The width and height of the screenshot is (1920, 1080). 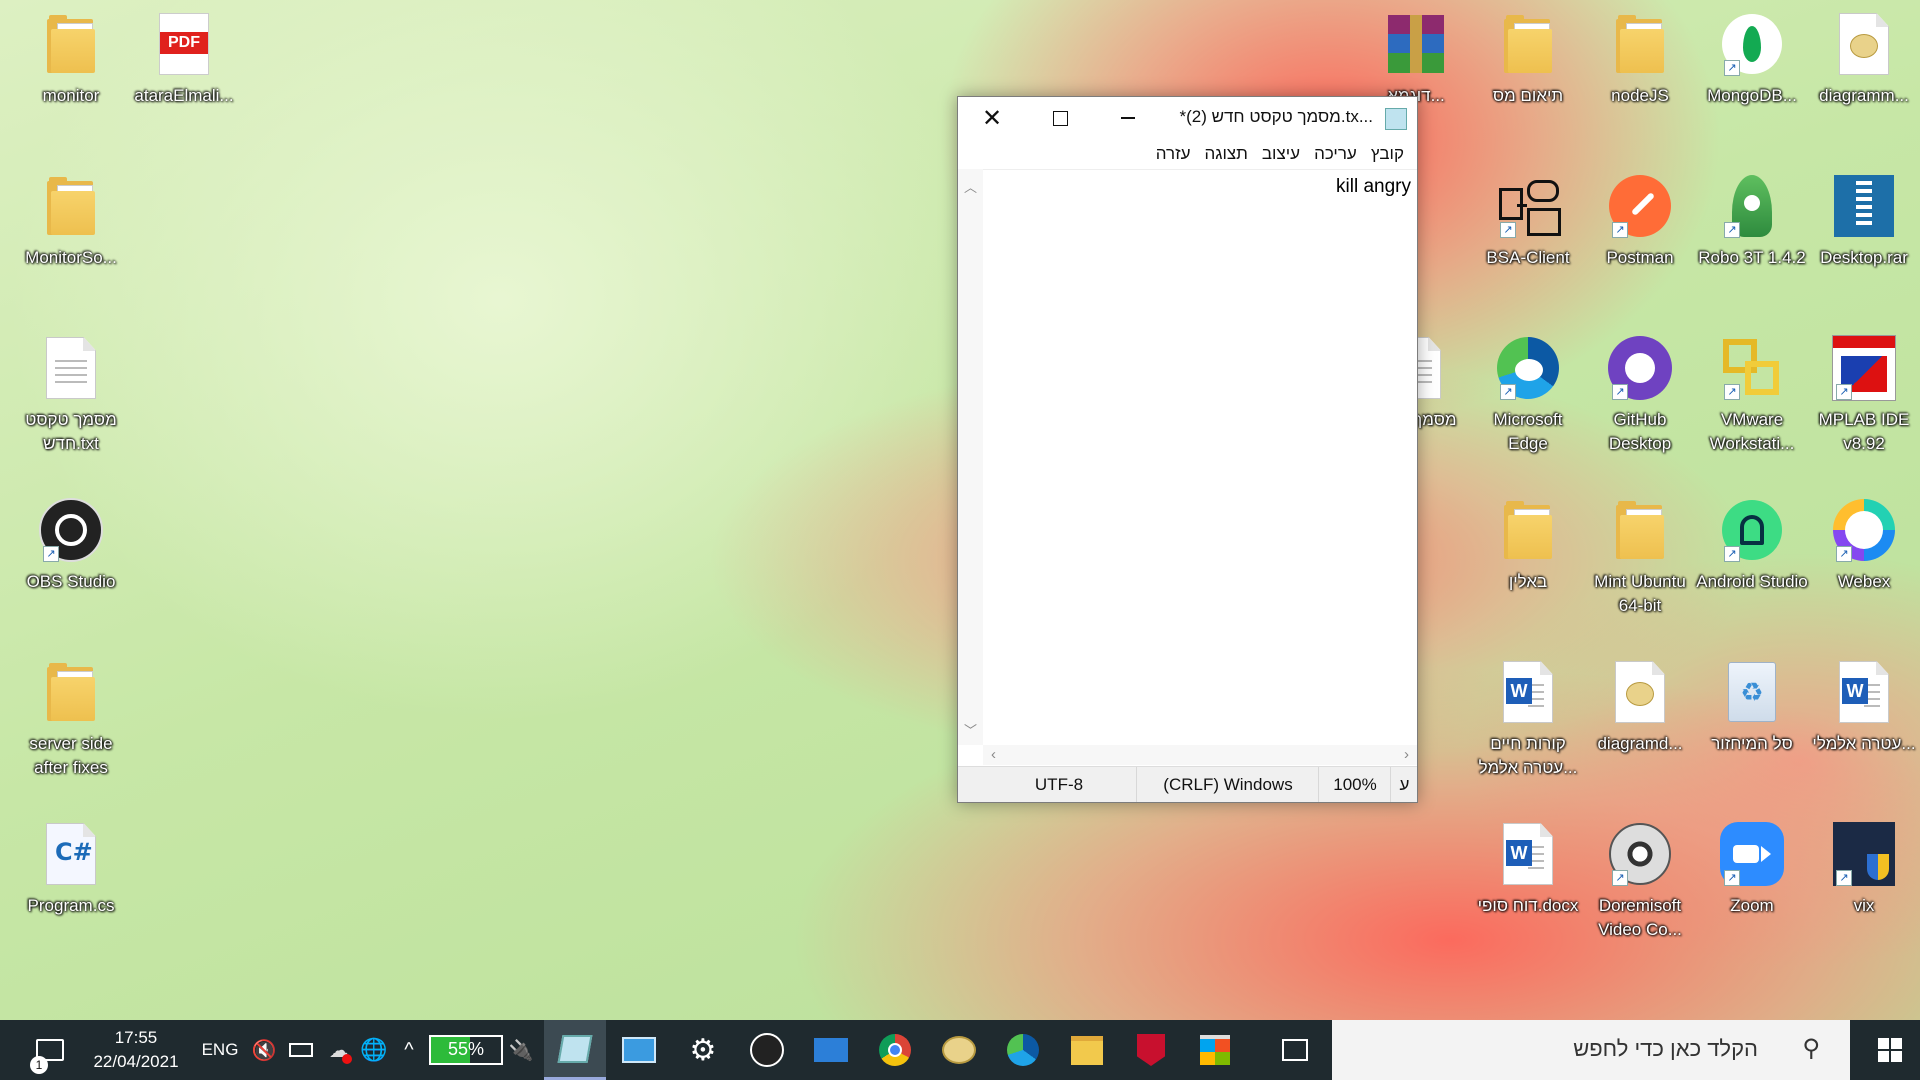 What do you see at coordinates (1640, 222) in the screenshot?
I see `desktop-icon-postman: ↗ Postman` at bounding box center [1640, 222].